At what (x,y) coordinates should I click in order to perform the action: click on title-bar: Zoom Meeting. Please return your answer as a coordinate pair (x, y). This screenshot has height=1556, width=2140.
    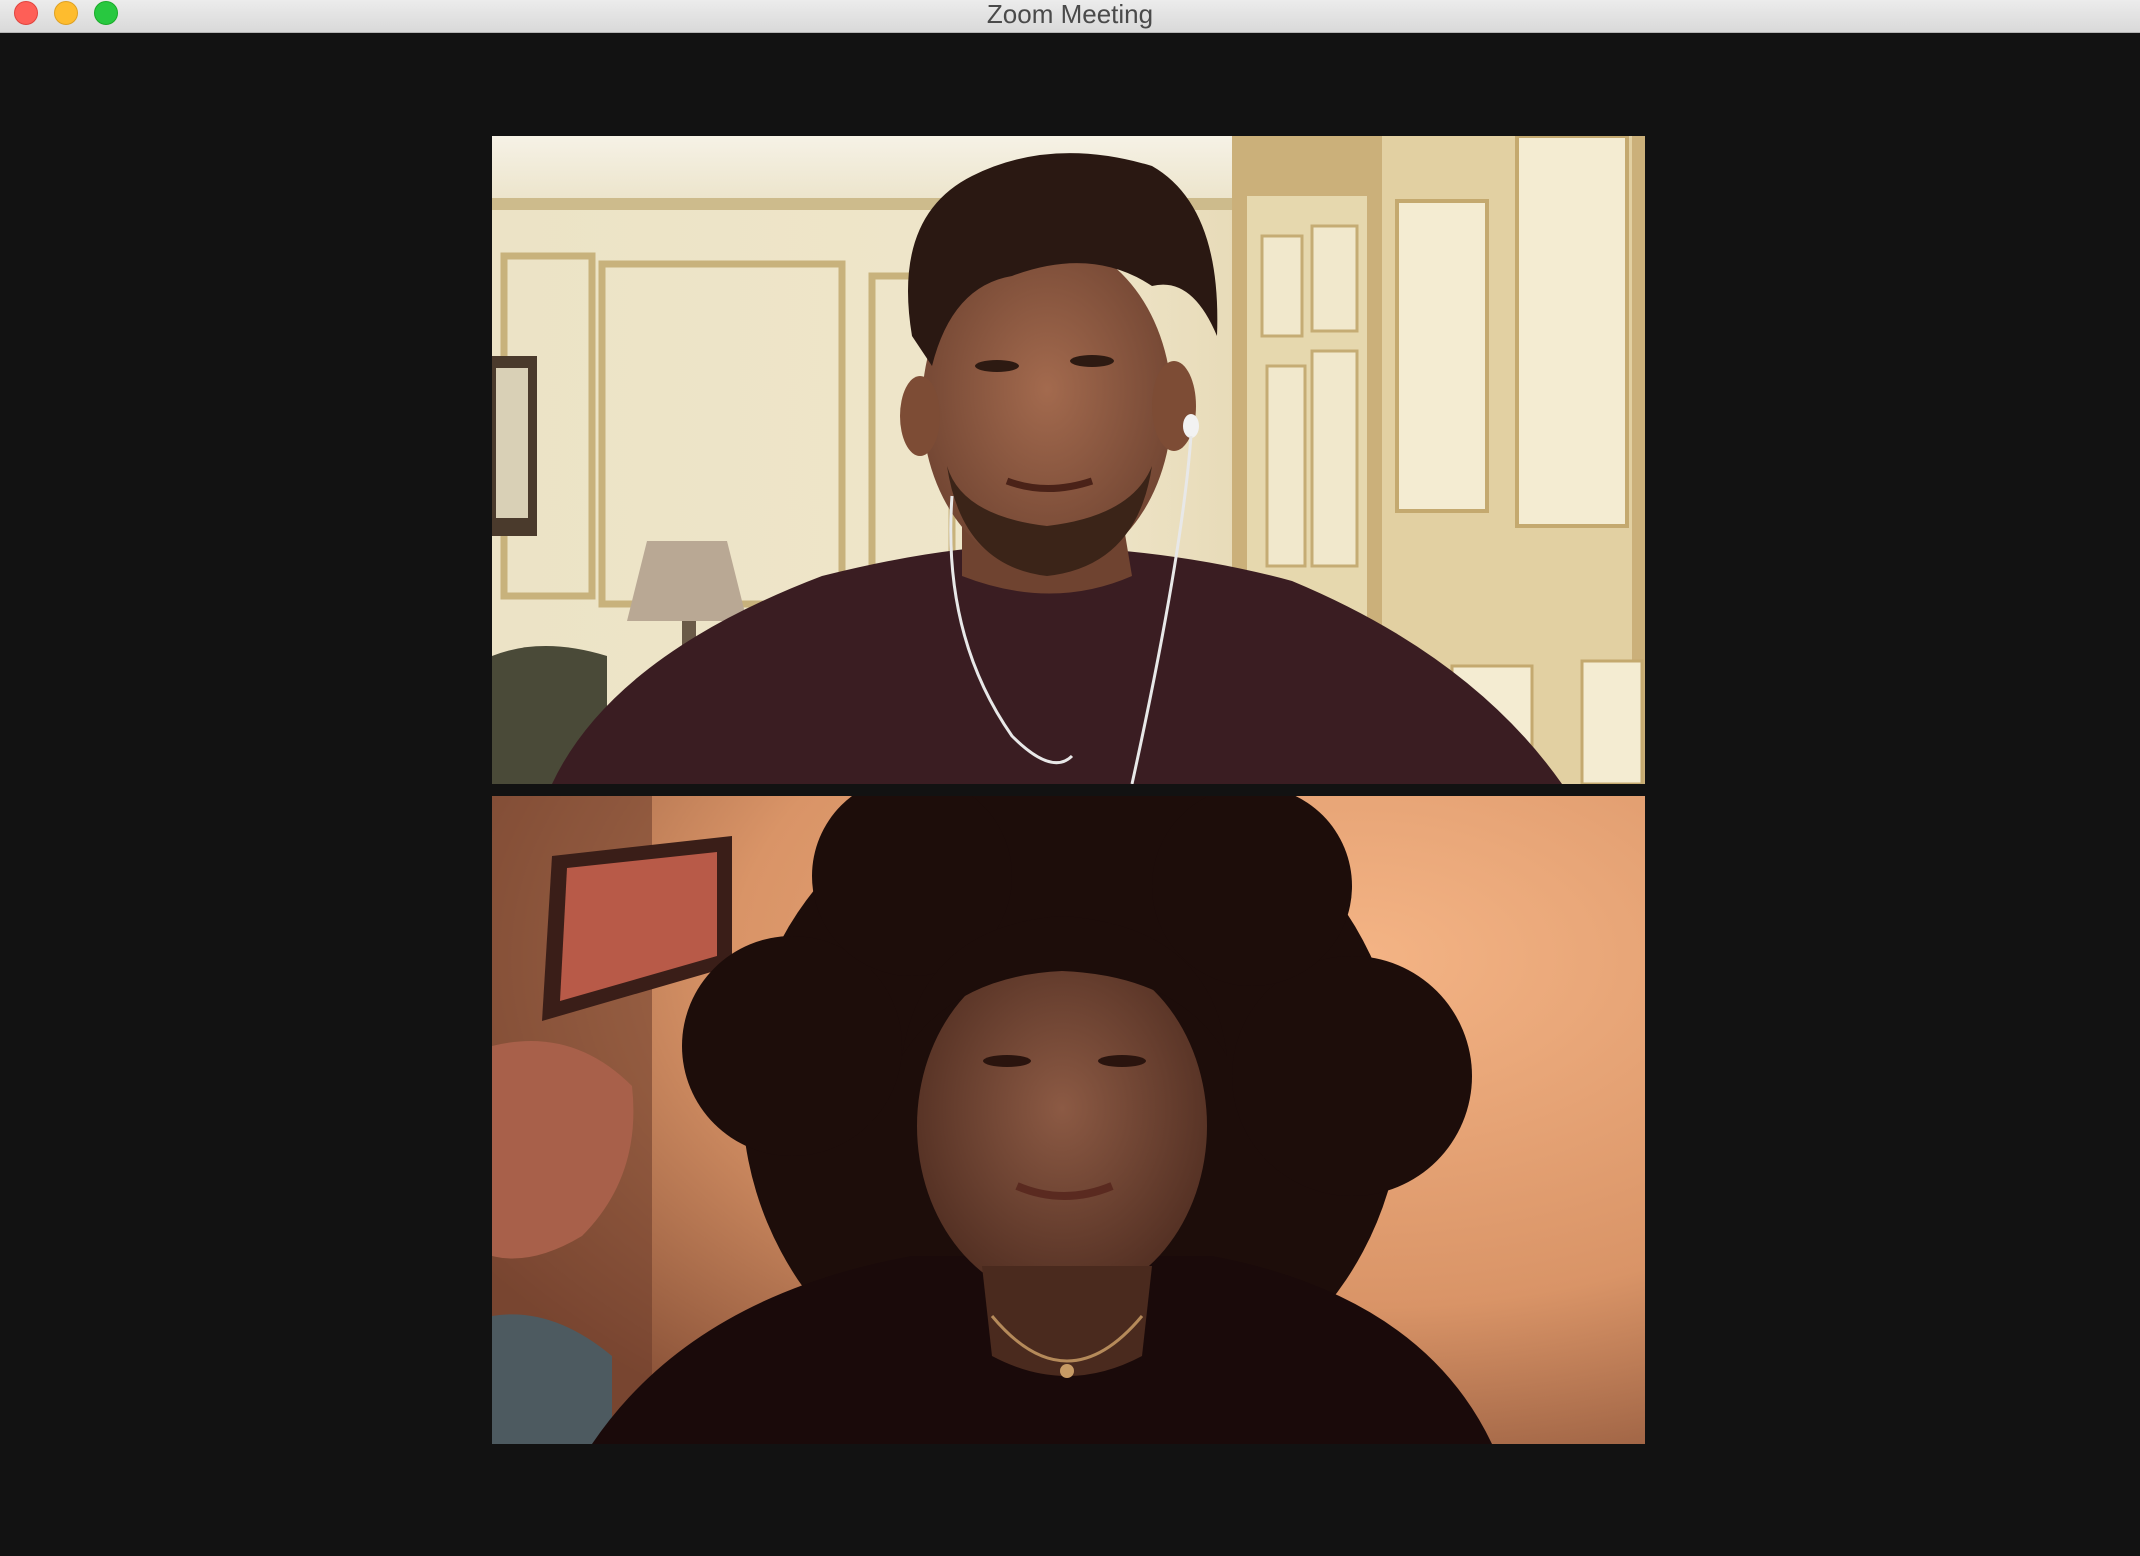
    Looking at the image, I should click on (1070, 16).